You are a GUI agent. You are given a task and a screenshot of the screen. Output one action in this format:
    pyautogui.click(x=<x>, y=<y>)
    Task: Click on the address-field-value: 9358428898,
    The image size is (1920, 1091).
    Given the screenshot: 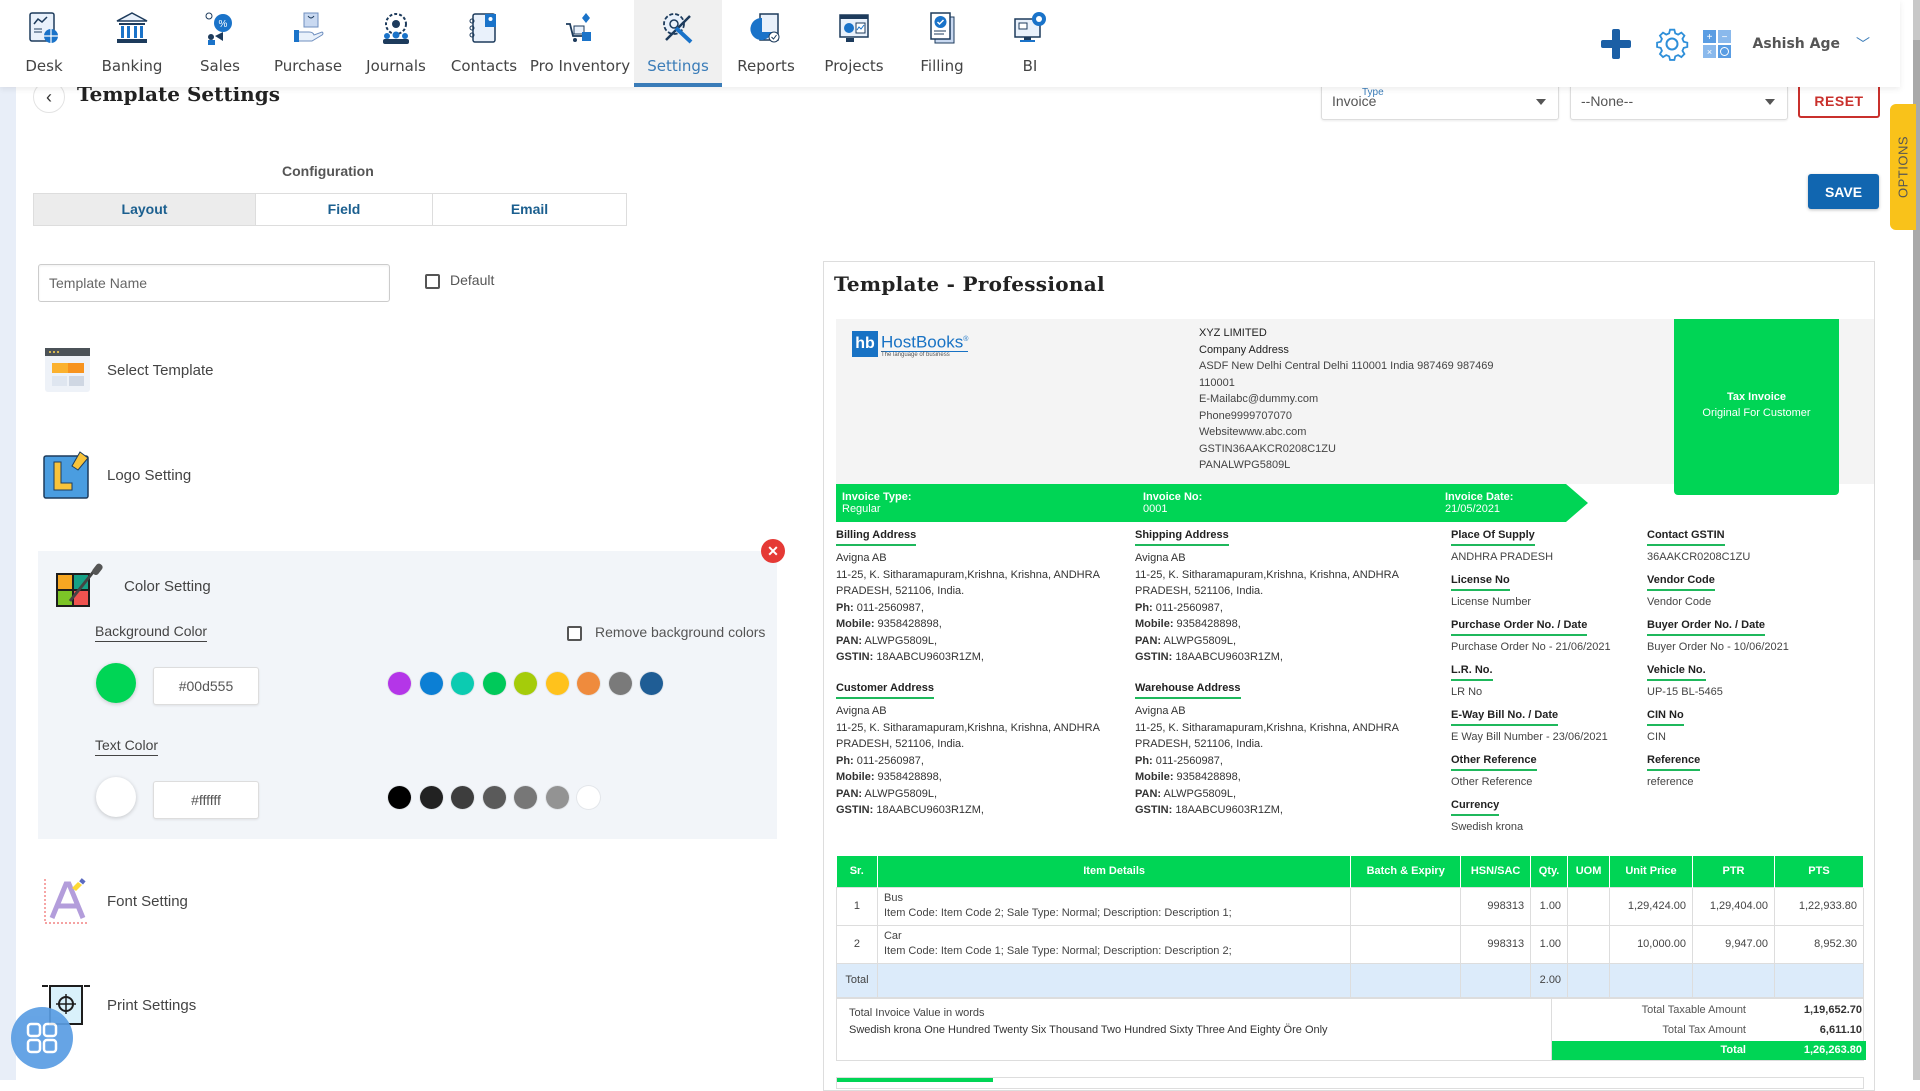 What is the action you would take?
    pyautogui.click(x=908, y=624)
    